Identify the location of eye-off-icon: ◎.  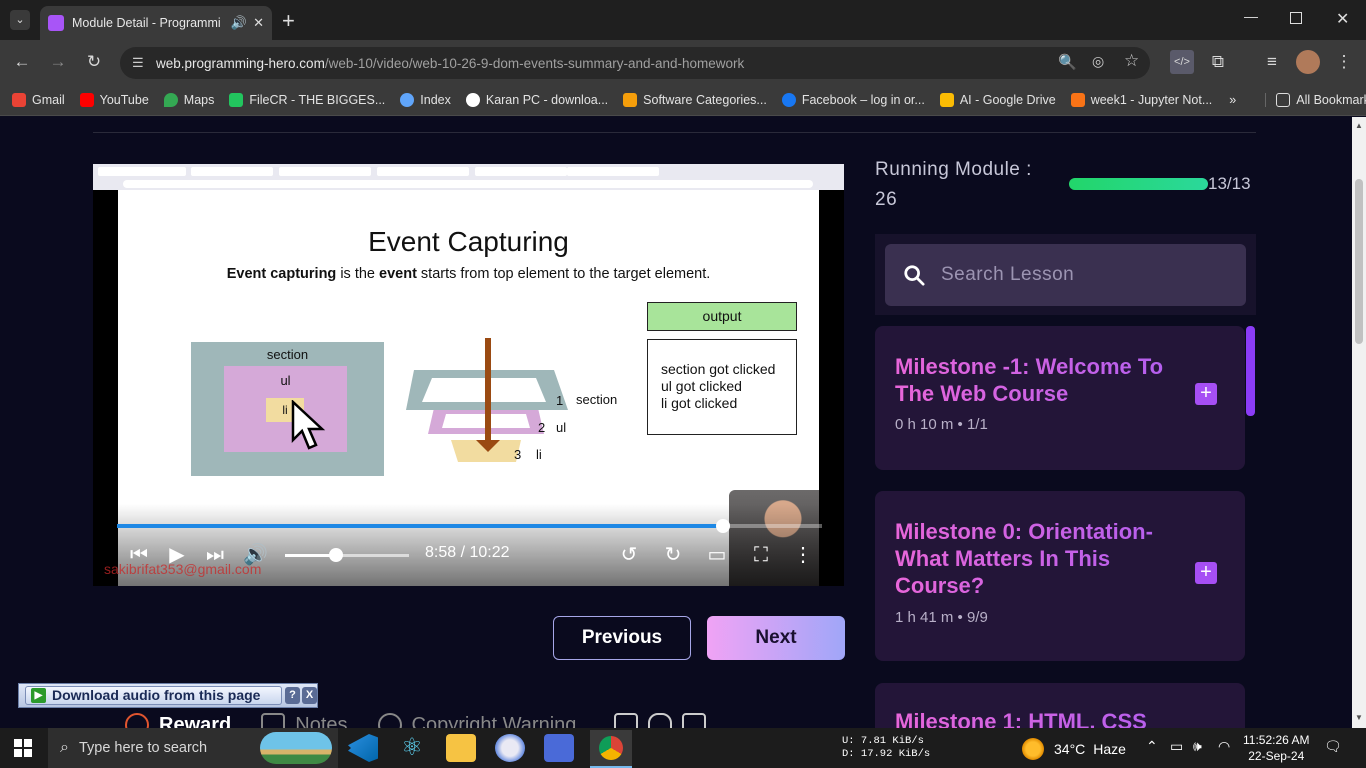
(1098, 61).